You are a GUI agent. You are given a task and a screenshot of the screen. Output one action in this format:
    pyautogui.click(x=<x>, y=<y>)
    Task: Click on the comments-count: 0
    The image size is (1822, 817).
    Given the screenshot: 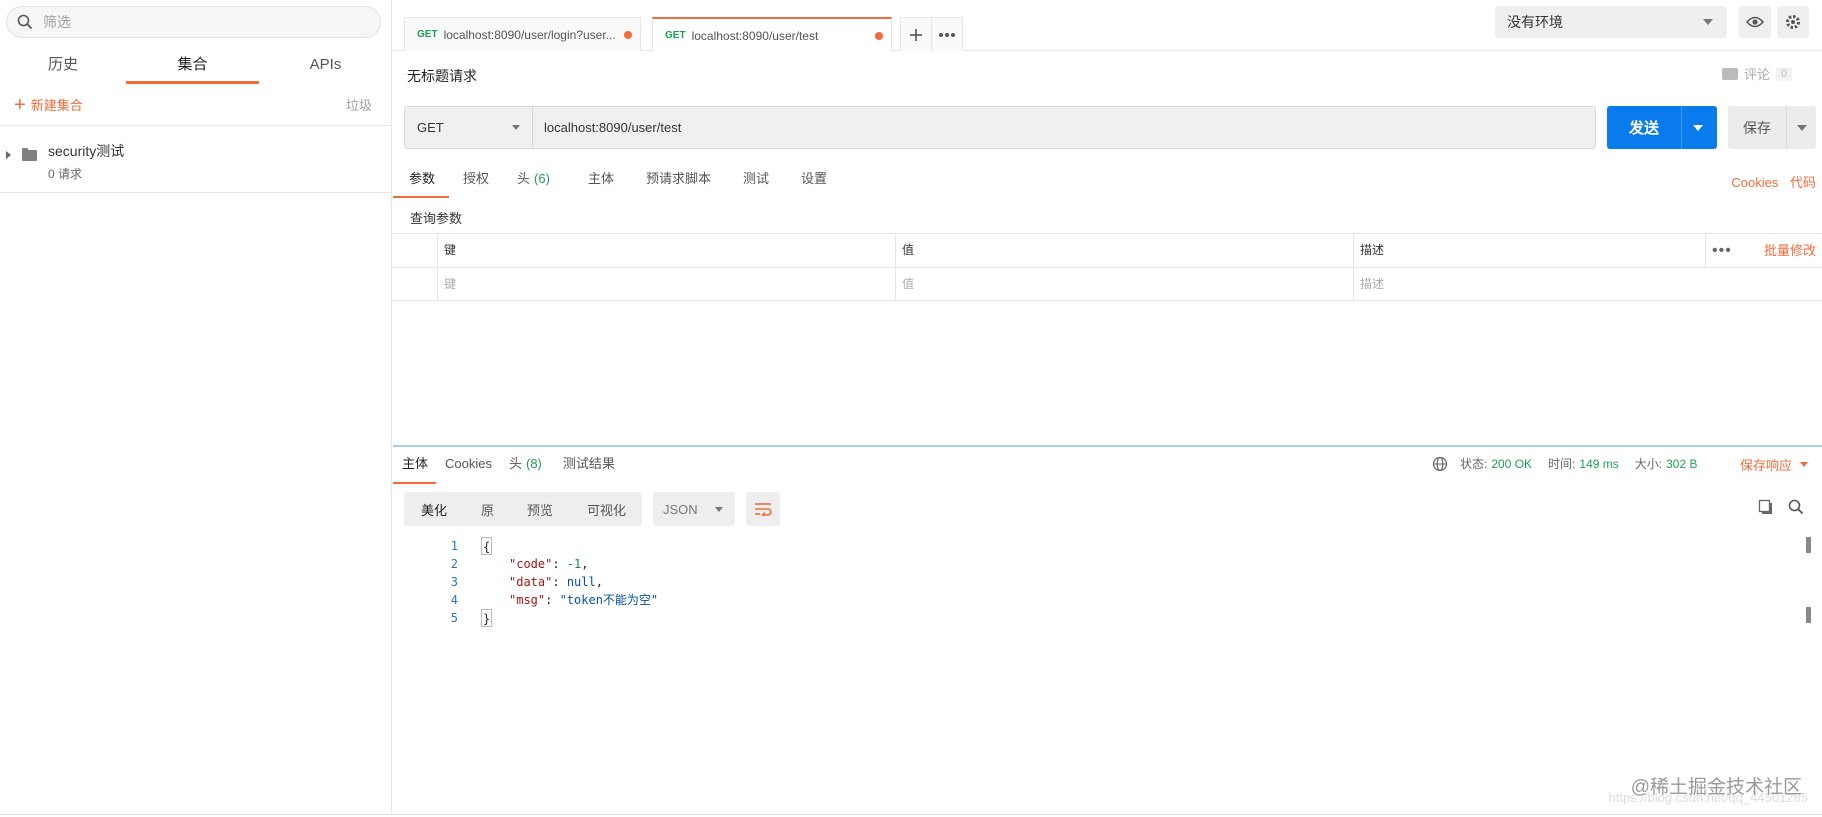 What is the action you would take?
    pyautogui.click(x=1784, y=73)
    